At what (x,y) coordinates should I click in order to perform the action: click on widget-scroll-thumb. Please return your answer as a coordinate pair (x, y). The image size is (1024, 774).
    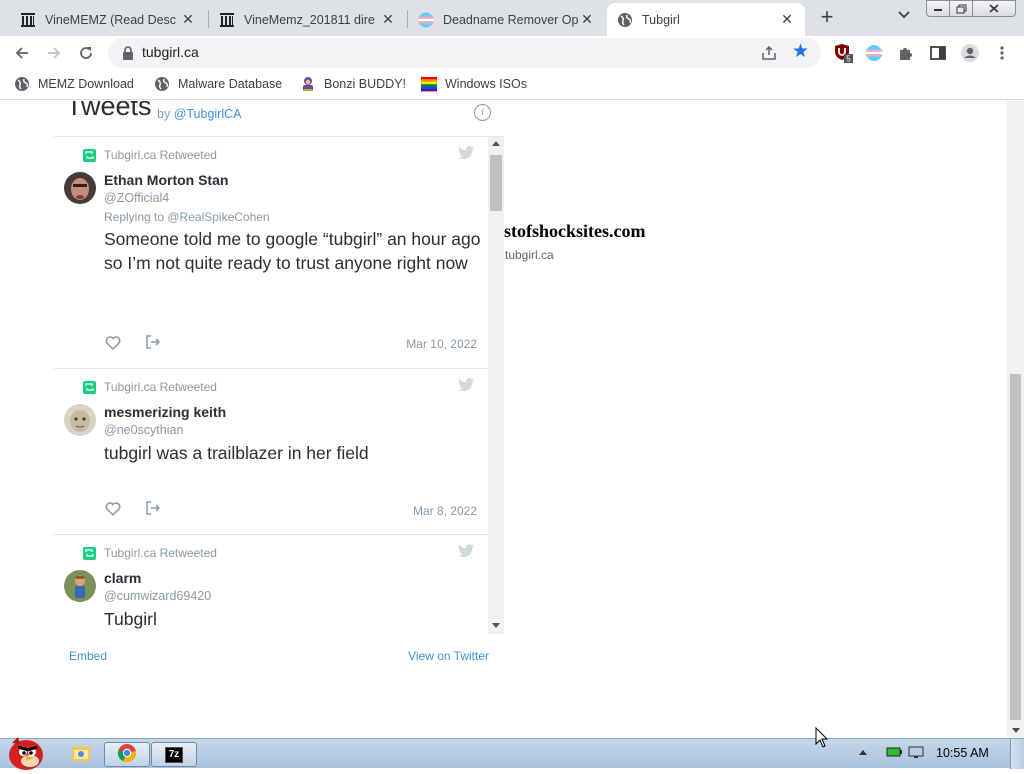
    Looking at the image, I should click on (496, 183).